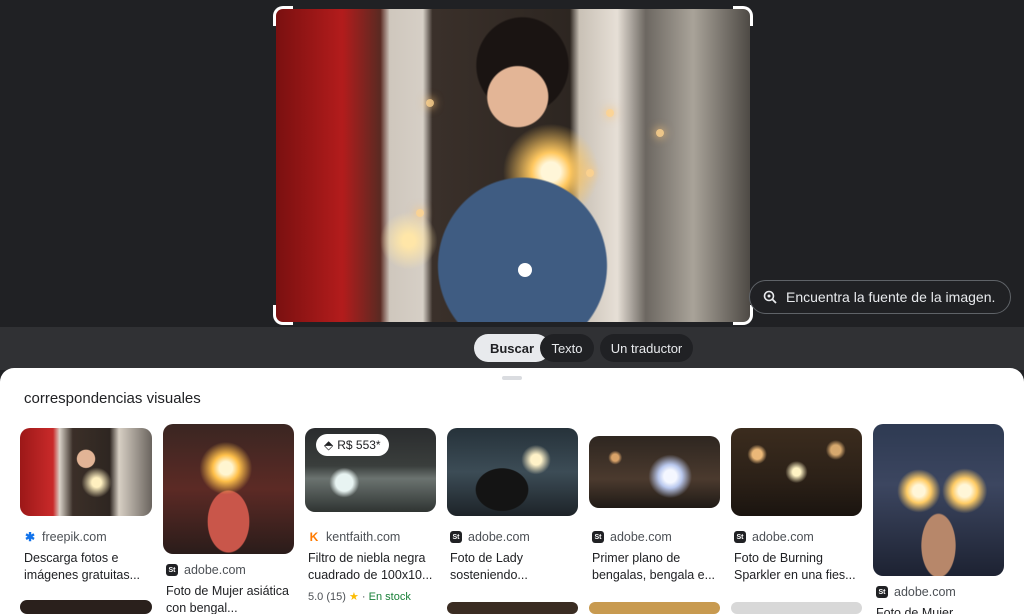 This screenshot has width=1024, height=614. Describe the element at coordinates (646, 348) in the screenshot. I see `tab-traductor: Un traductor` at that location.